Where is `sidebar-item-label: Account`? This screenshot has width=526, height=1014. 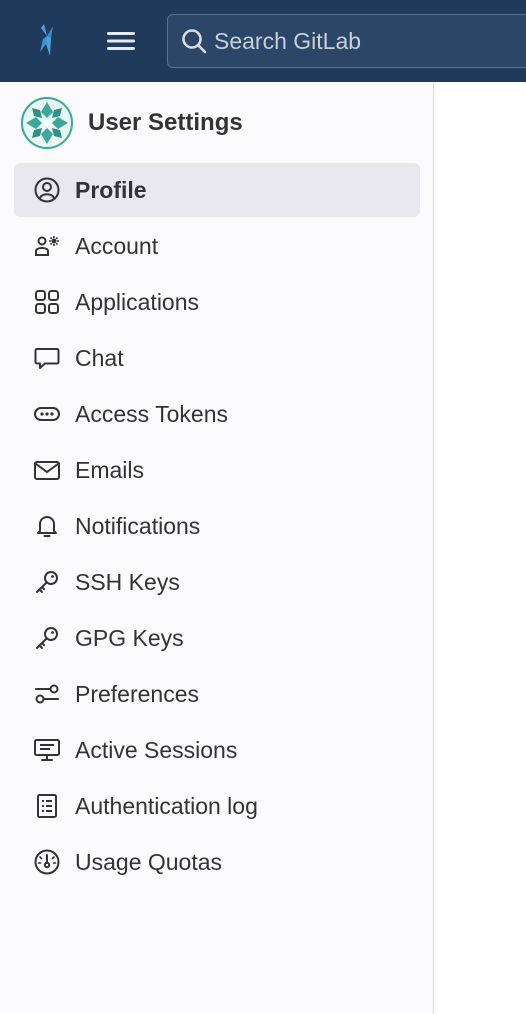 sidebar-item-label: Account is located at coordinates (117, 245).